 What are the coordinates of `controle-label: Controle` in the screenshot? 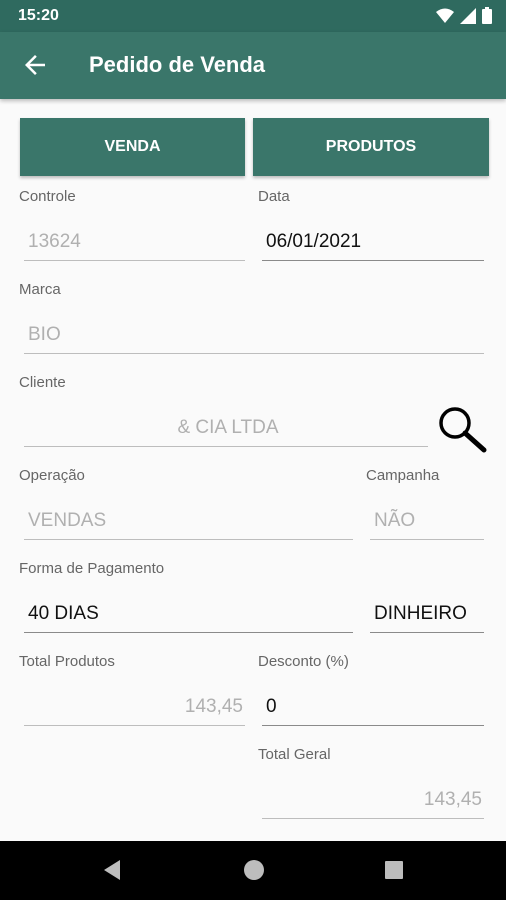 It's located at (47, 196).